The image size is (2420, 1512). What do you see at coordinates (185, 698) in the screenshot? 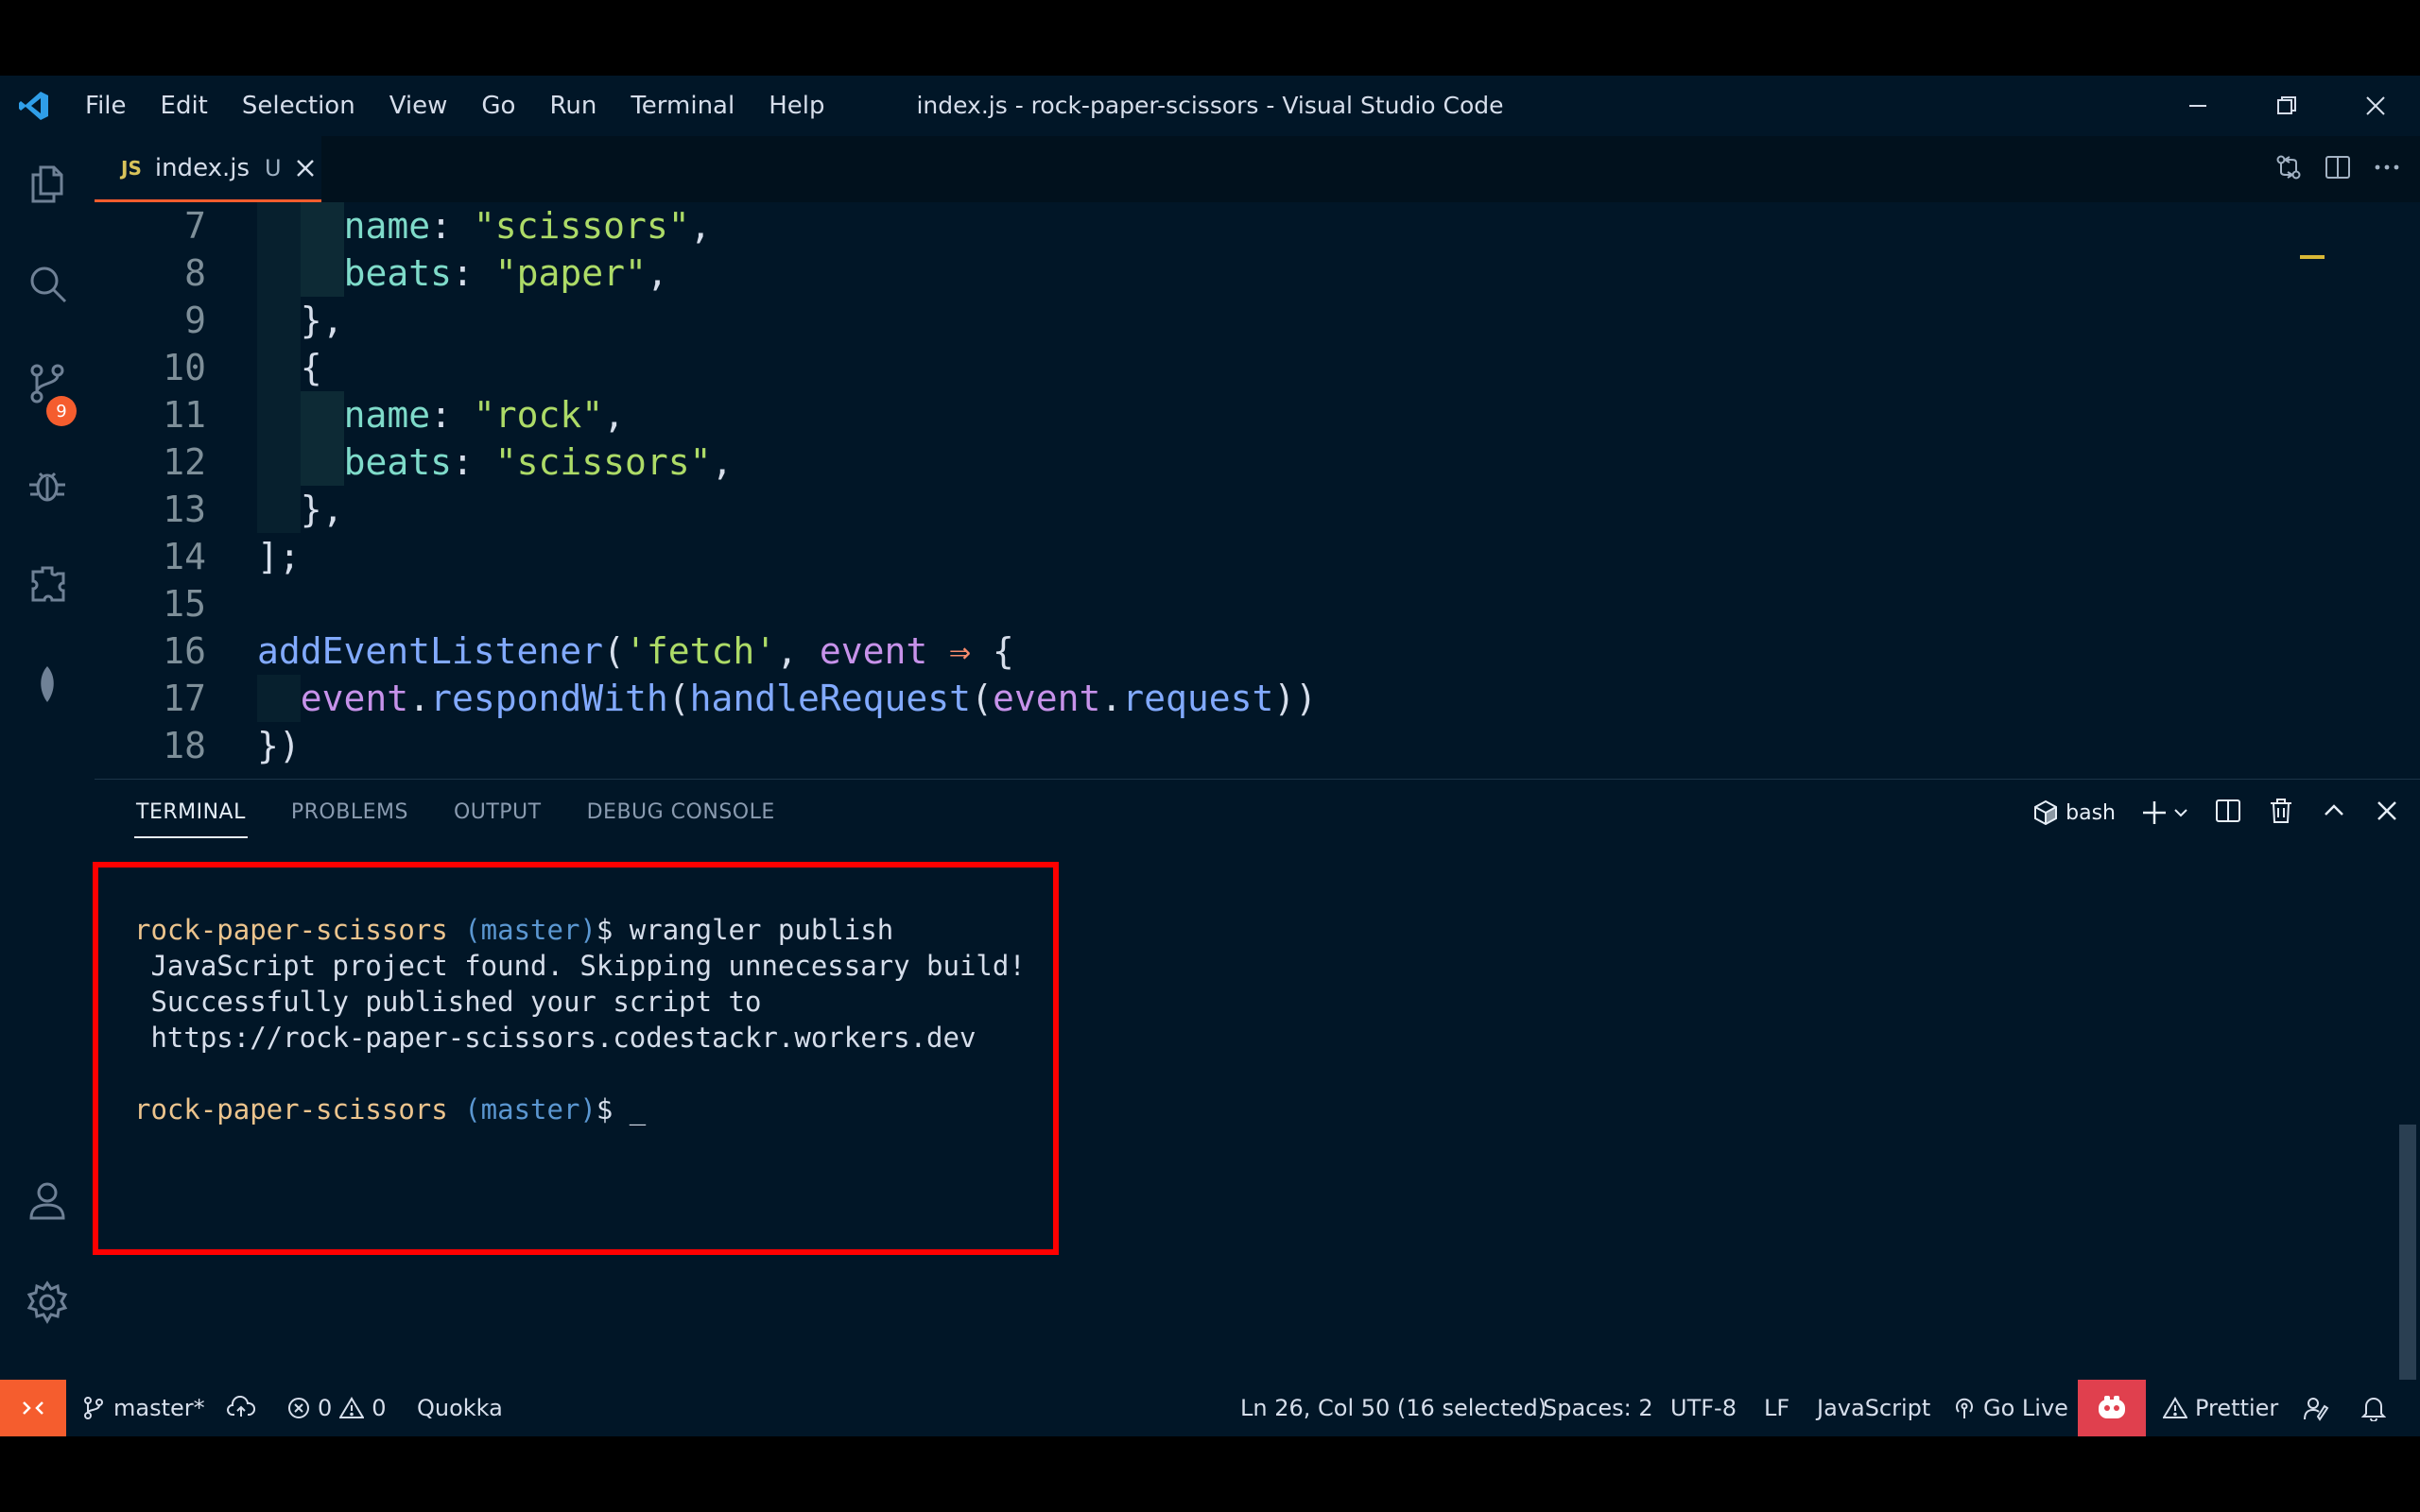
I see `line-number: 17` at bounding box center [185, 698].